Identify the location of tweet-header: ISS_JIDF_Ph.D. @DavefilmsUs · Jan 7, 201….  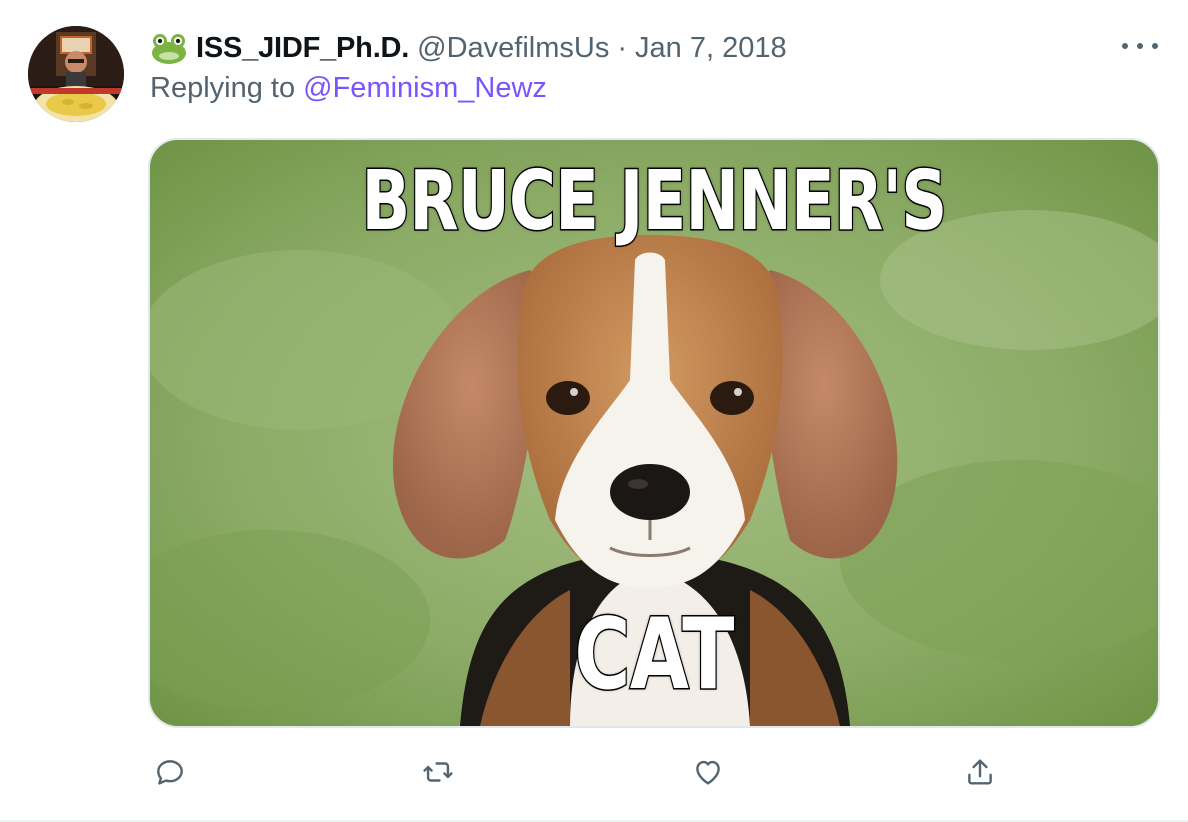
(468, 48).